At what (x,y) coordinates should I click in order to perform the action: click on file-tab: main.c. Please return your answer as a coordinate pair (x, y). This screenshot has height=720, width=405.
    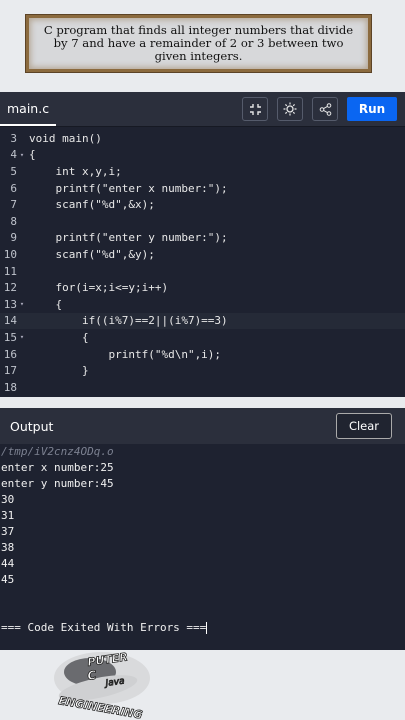
    Looking at the image, I should click on (28, 109).